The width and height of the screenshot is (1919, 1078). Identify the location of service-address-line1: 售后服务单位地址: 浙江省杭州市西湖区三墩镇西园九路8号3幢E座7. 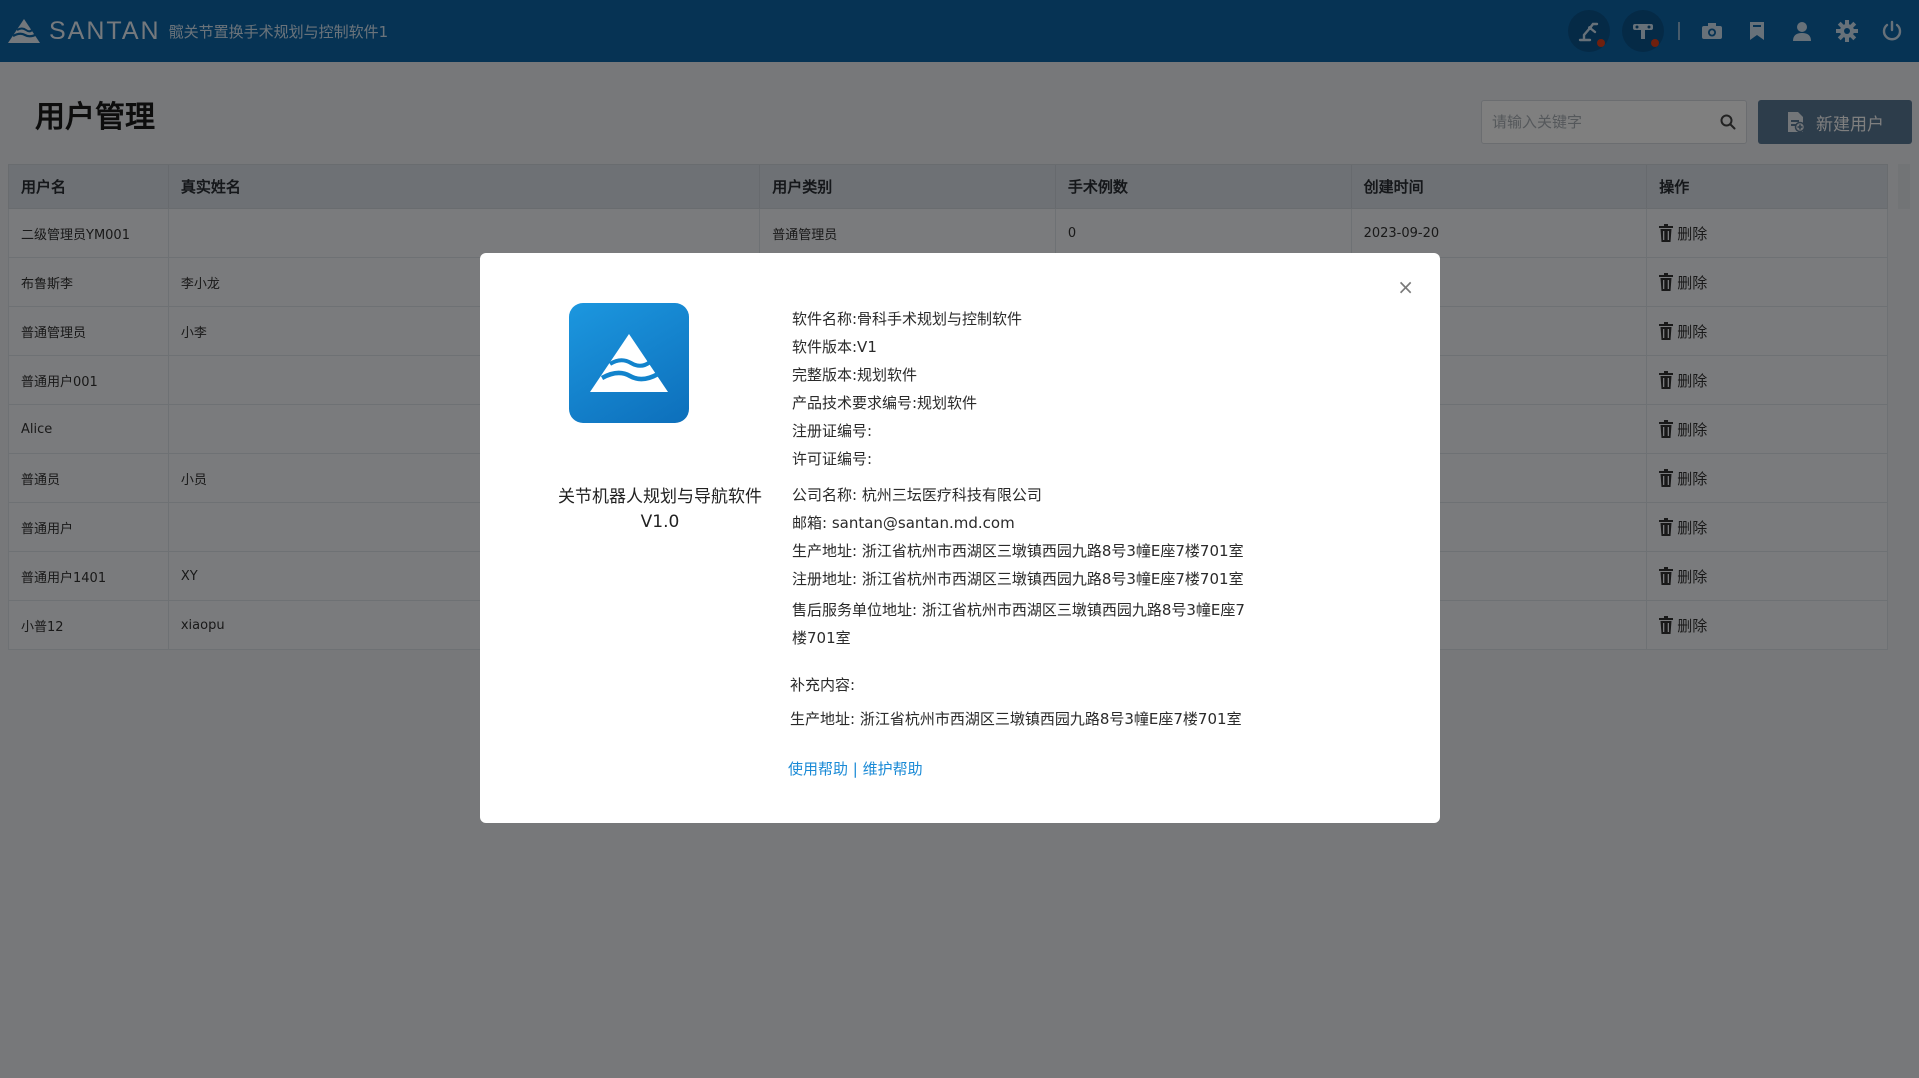
(1018, 610).